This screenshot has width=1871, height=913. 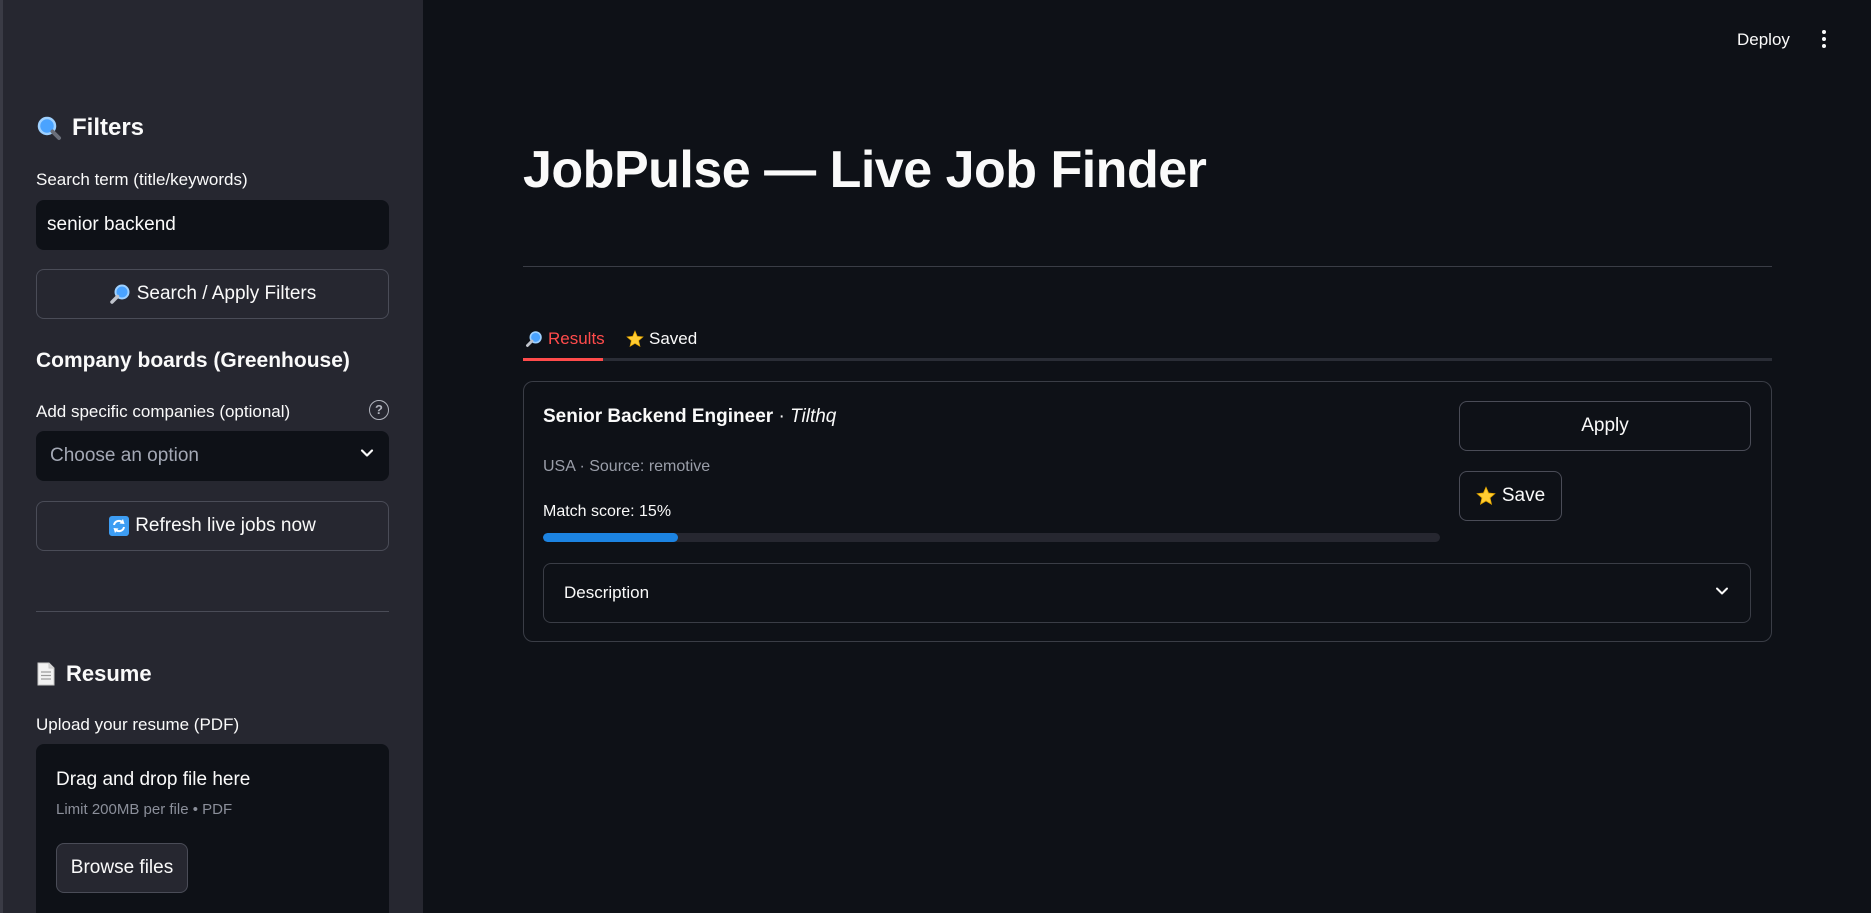 I want to click on description-label: Description, so click(x=607, y=592).